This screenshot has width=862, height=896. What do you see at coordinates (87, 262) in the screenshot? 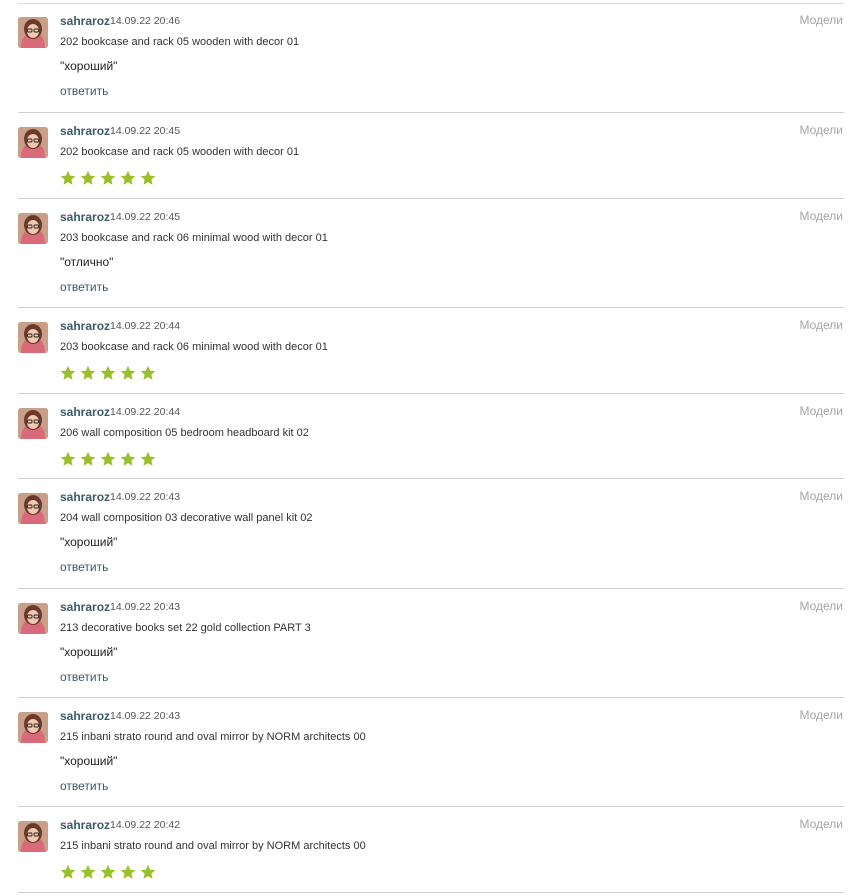
I see `comment-text: "отлично"` at bounding box center [87, 262].